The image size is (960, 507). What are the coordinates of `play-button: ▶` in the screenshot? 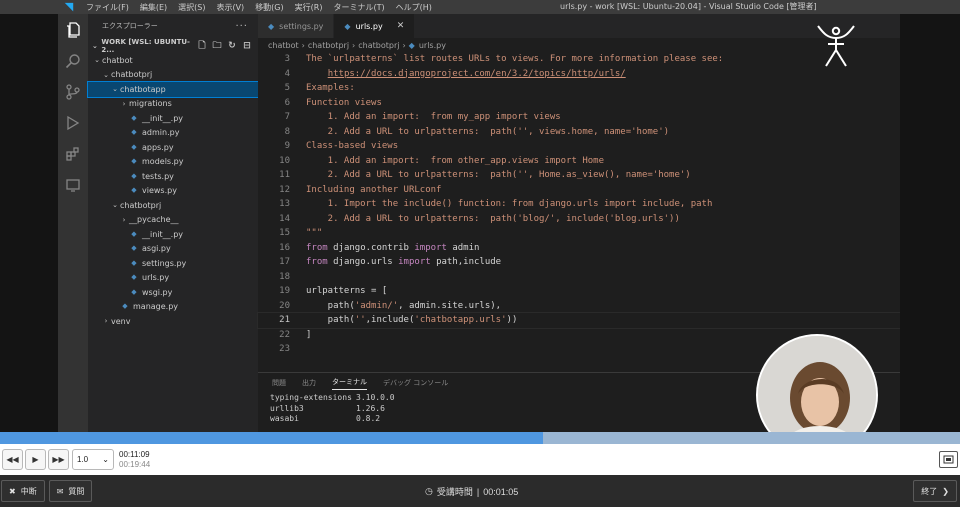 It's located at (35, 459).